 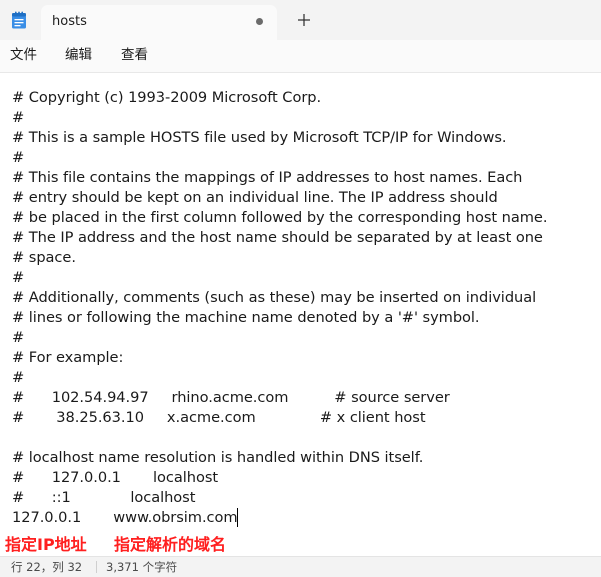 What do you see at coordinates (170, 544) in the screenshot?
I see `annotation-domain-label: 指定解析的域名` at bounding box center [170, 544].